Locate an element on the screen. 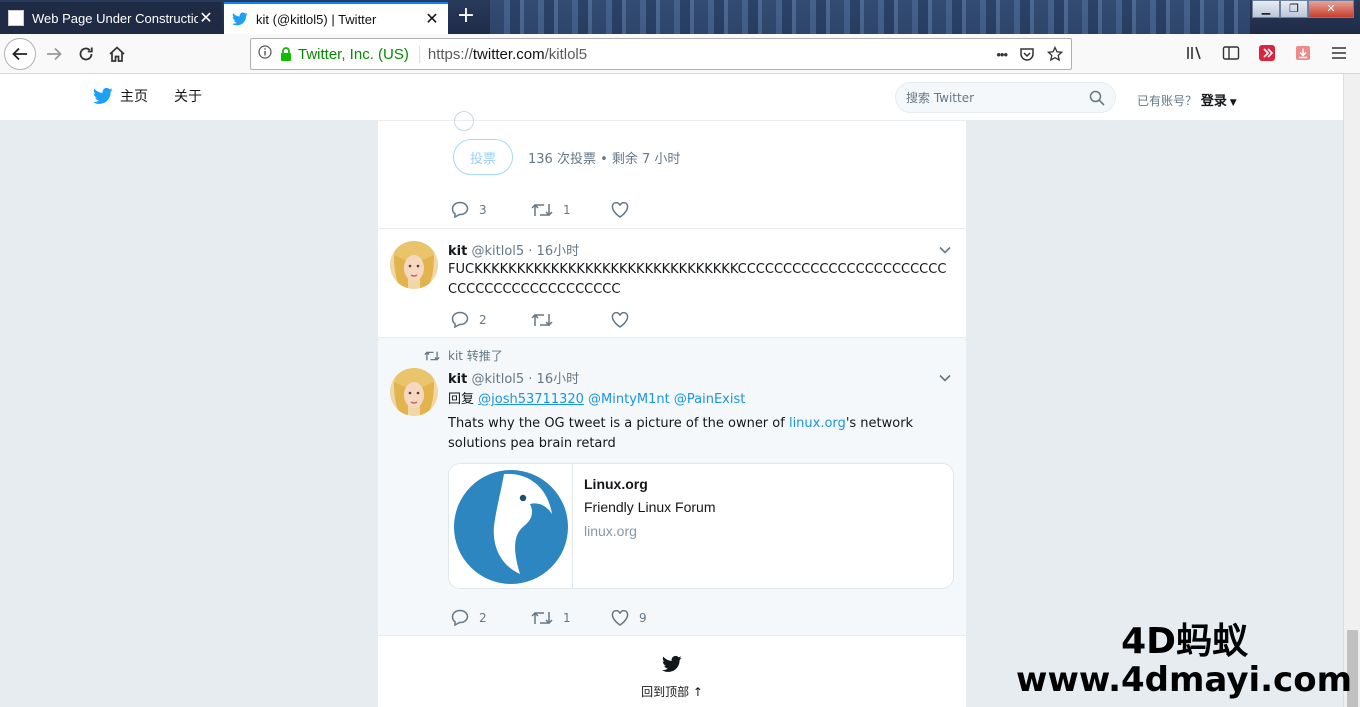 This screenshot has width=1360, height=707. chevron-down-icon: ▼ is located at coordinates (1232, 103).